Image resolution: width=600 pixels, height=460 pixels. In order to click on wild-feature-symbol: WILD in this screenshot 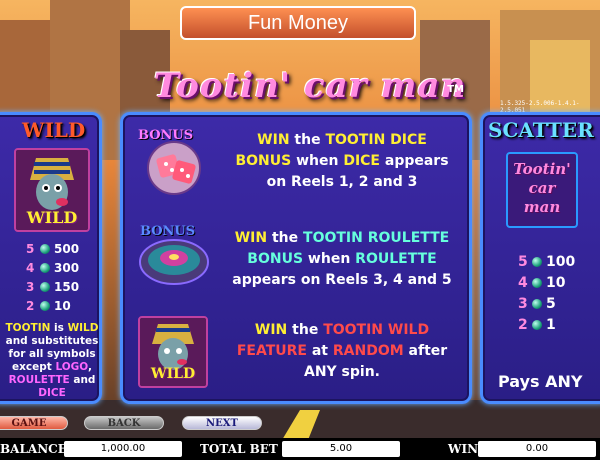, I will do `click(173, 352)`.